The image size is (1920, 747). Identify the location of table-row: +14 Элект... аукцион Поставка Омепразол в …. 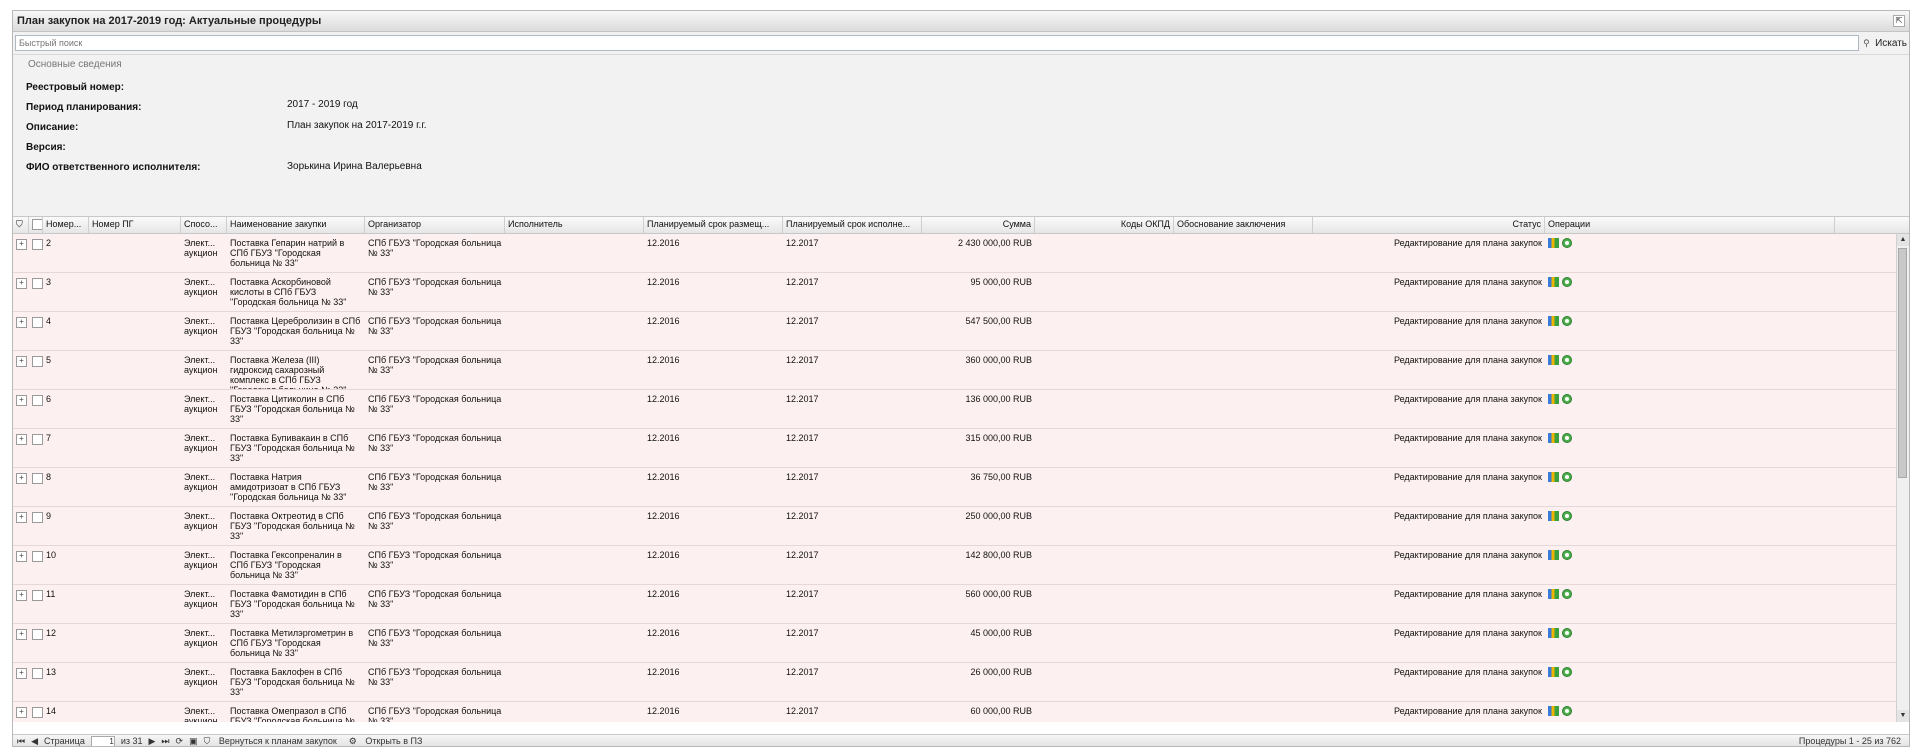
(961, 712).